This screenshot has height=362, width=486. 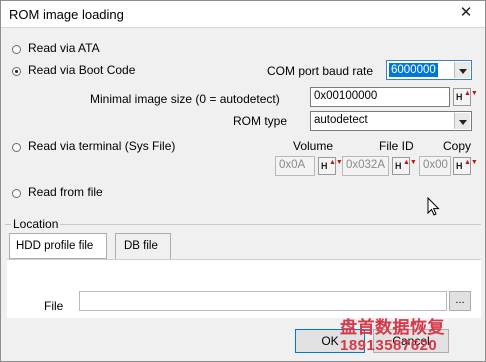 I want to click on min-image-size-input: 0x00100000, so click(x=380, y=97).